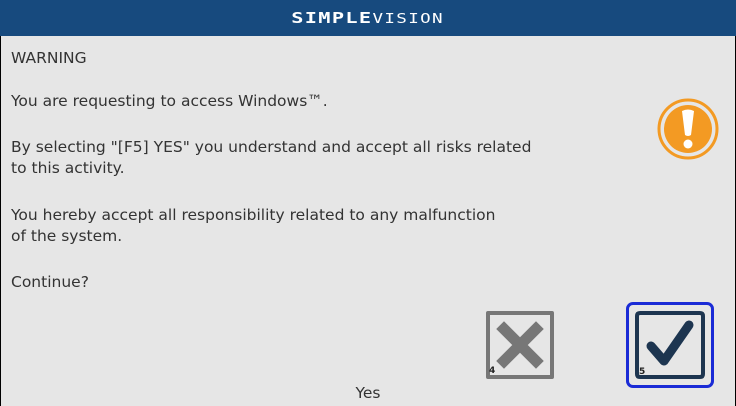 The image size is (736, 406). I want to click on responsibility-message-line-2: of the system., so click(67, 236).